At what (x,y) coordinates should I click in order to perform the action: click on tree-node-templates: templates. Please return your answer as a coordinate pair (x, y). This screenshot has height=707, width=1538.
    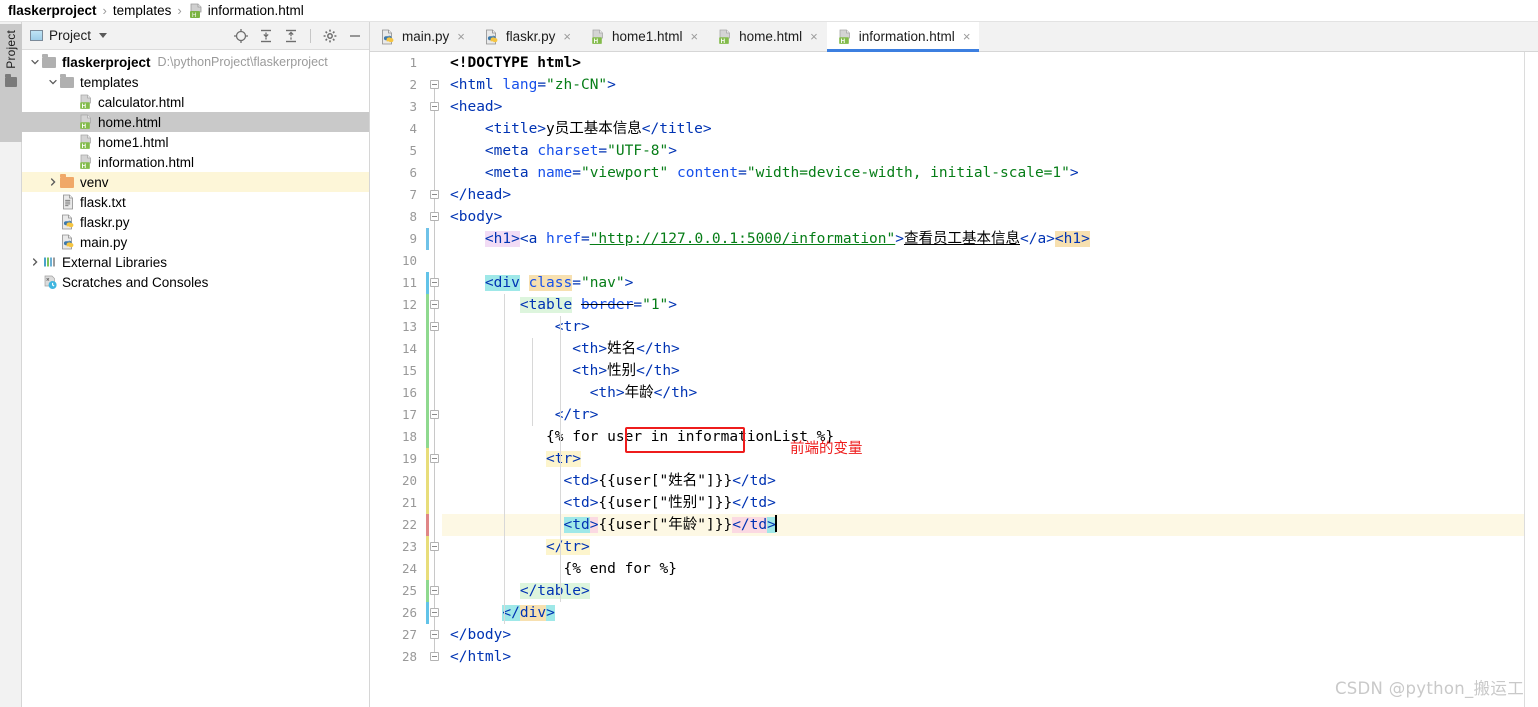
    Looking at the image, I should click on (195, 82).